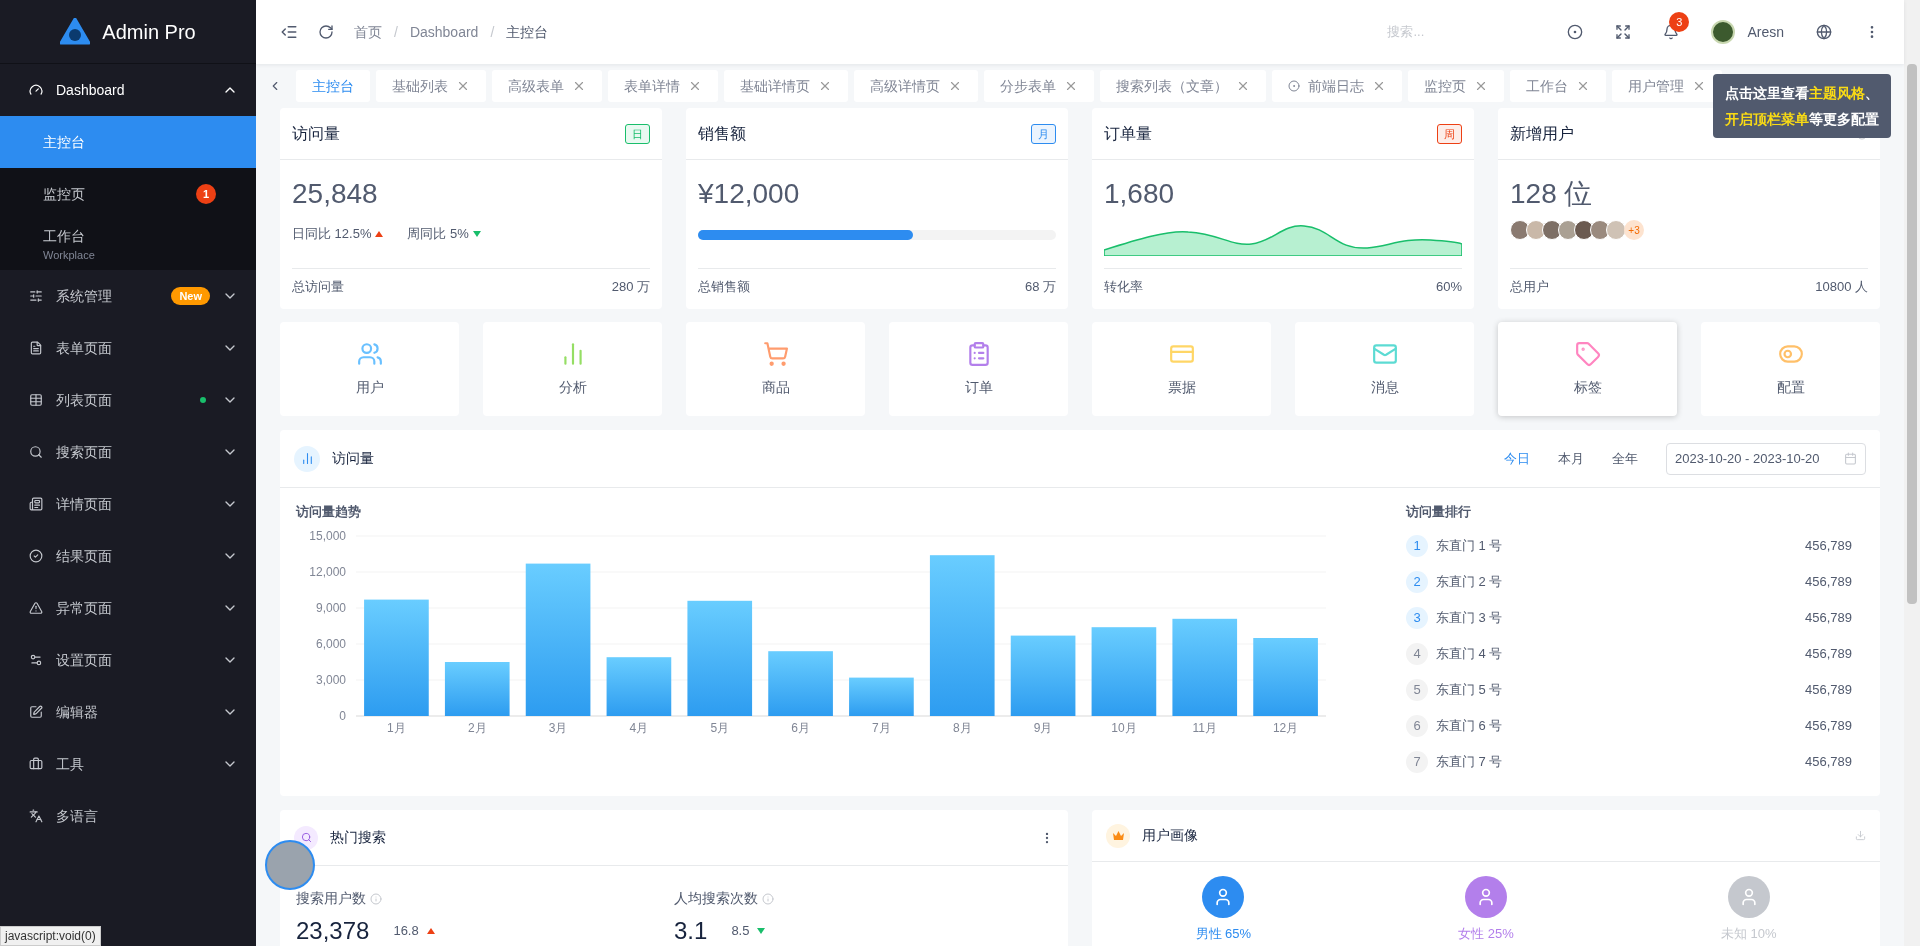 The width and height of the screenshot is (1920, 946). What do you see at coordinates (1802, 93) in the screenshot?
I see `tooltip-text: 点击这里查看主题风格、` at bounding box center [1802, 93].